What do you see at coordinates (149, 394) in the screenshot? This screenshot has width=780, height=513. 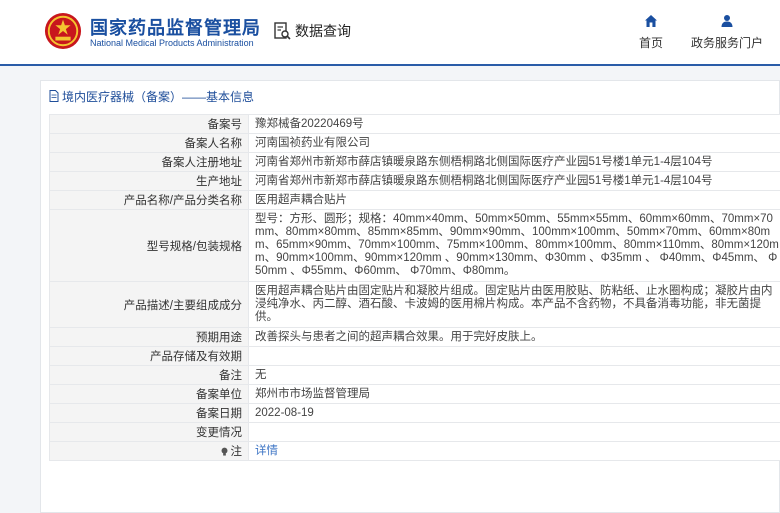 I see `field-label: 备案单位` at bounding box center [149, 394].